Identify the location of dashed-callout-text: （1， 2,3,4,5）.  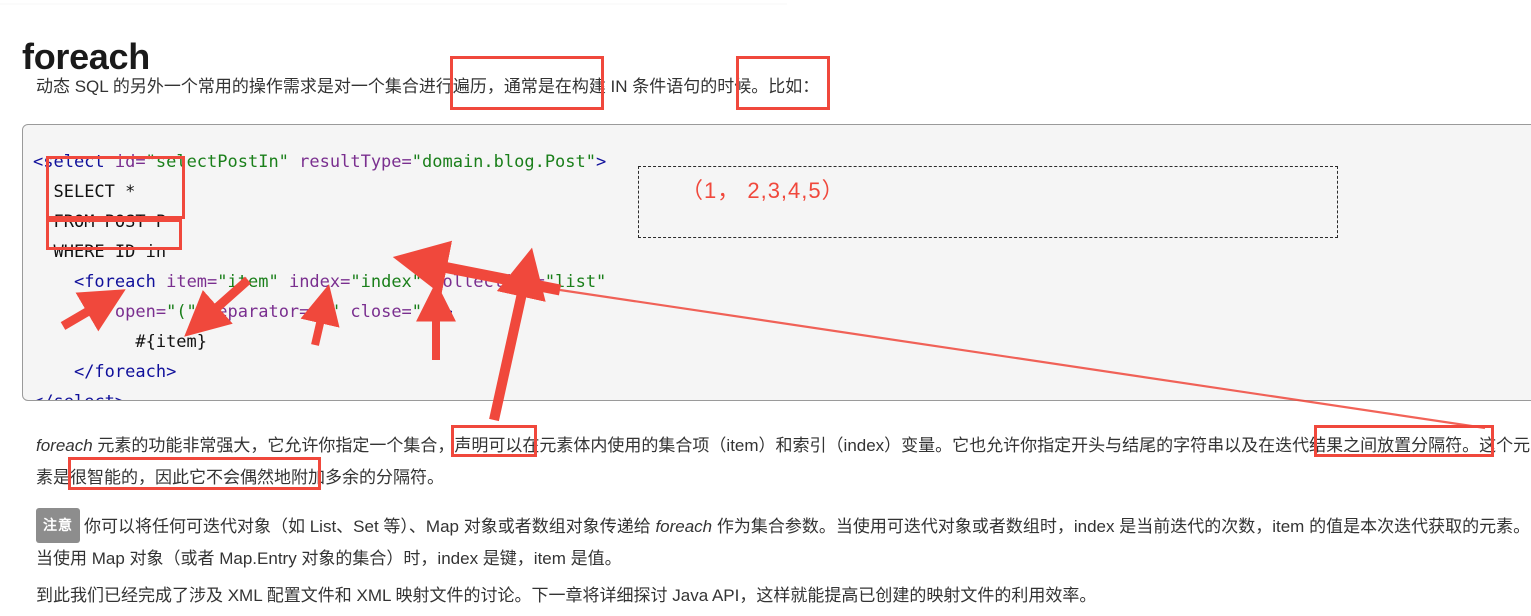
(763, 190).